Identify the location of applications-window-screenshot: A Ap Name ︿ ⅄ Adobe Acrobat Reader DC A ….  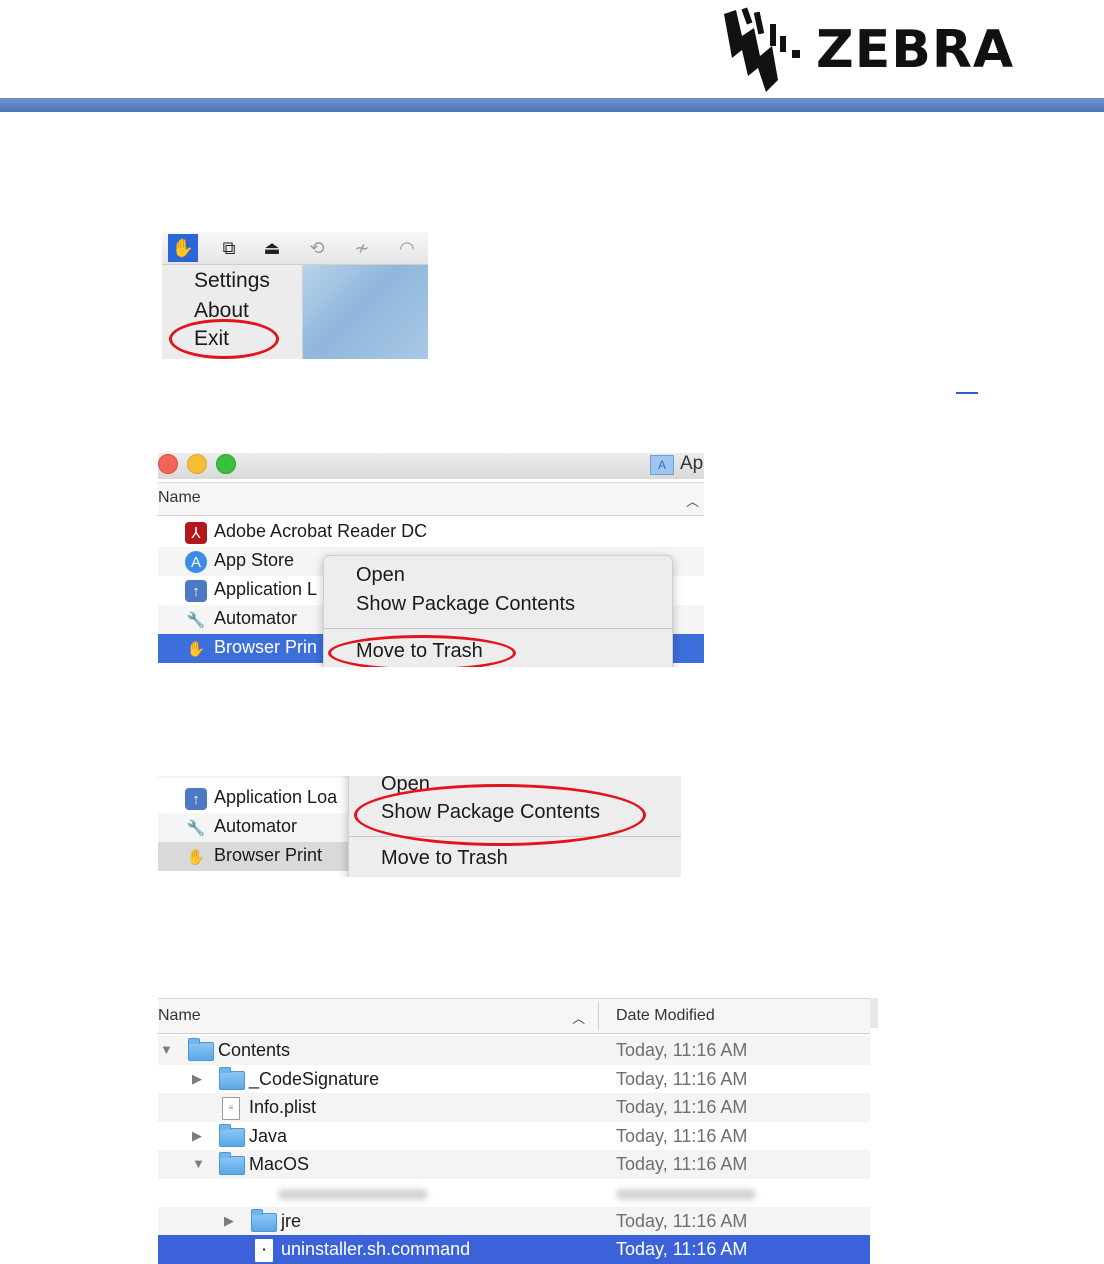
(431, 560).